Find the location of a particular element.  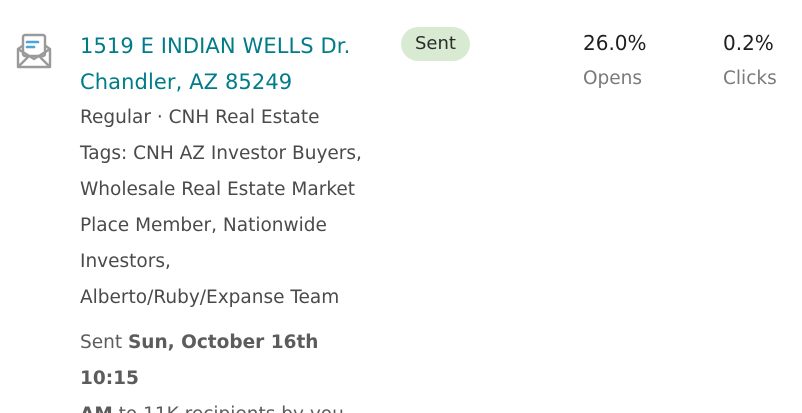

opens-value: 26.0% is located at coordinates (615, 43).